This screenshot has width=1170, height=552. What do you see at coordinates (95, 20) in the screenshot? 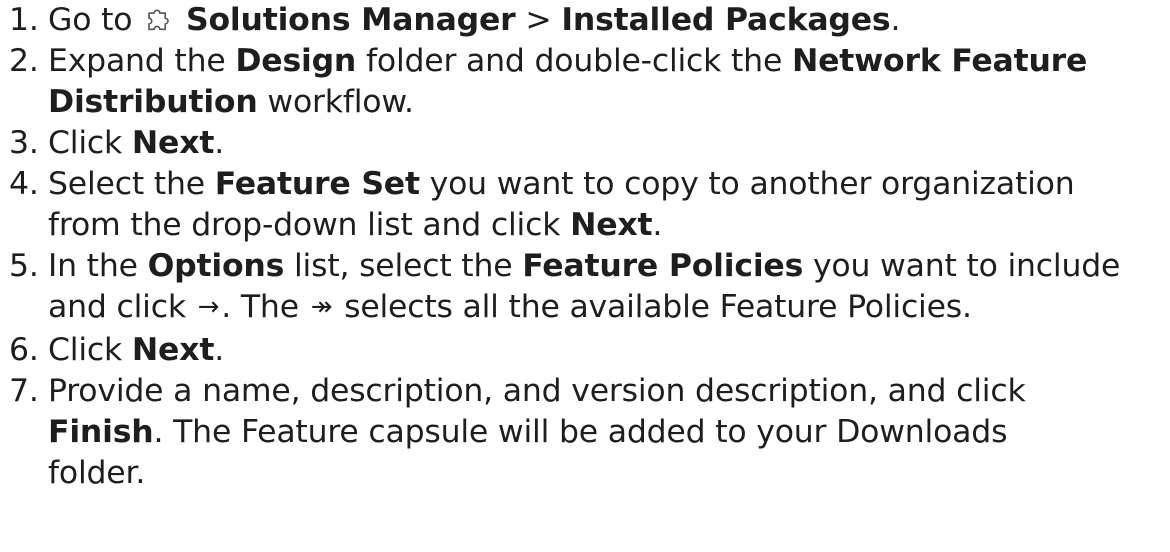
I see `step-text: Go to` at bounding box center [95, 20].